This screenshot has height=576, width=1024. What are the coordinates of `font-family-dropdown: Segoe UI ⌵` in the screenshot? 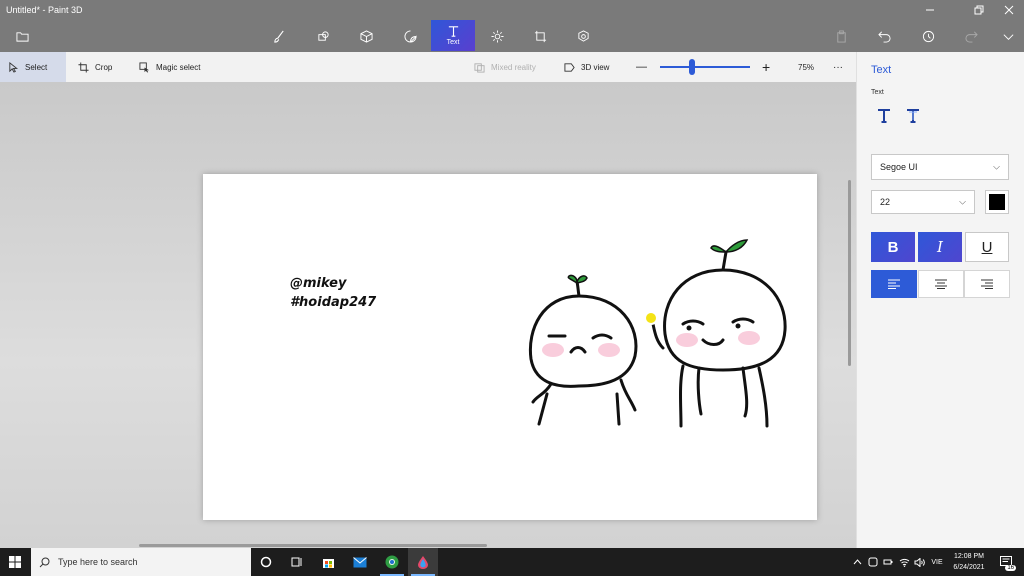 It's located at (940, 167).